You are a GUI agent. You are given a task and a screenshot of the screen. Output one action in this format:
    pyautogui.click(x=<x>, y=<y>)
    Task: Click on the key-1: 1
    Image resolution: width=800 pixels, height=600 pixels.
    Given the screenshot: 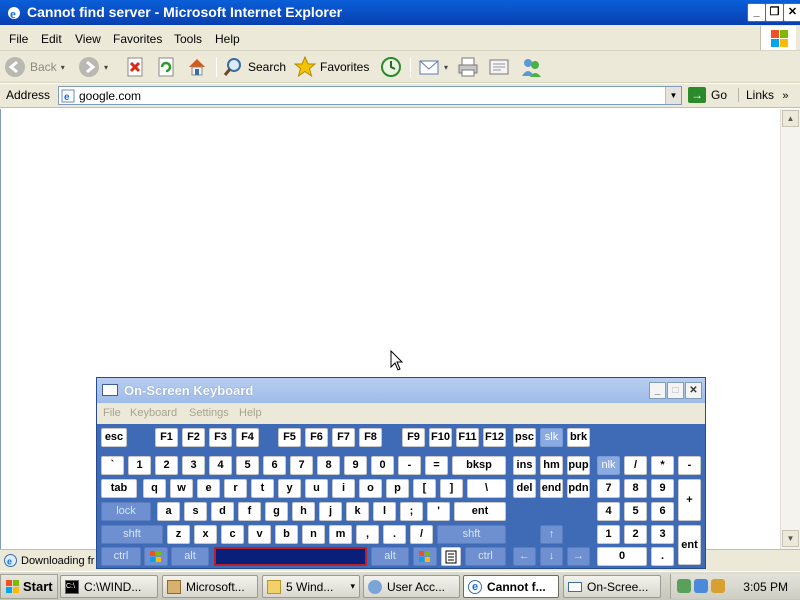 What is the action you would take?
    pyautogui.click(x=139, y=465)
    